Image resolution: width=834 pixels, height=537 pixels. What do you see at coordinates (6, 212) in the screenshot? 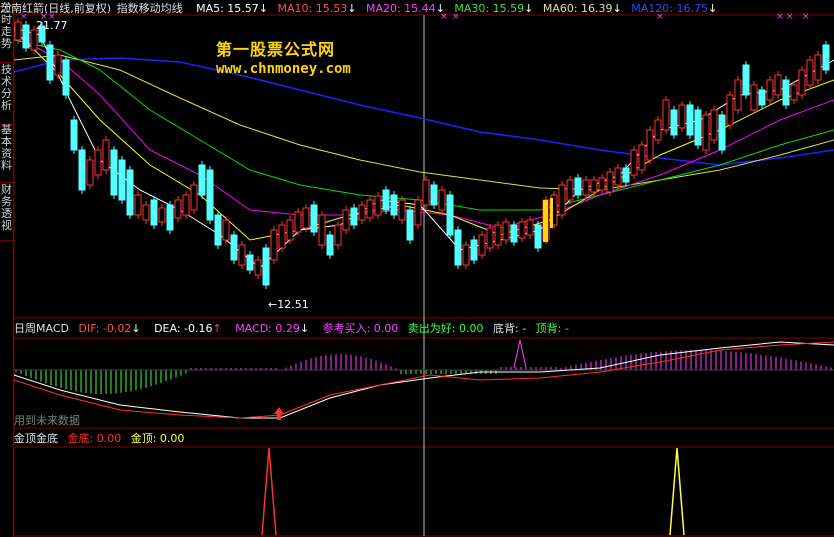
I see `tab-financial-view: 财务透视` at bounding box center [6, 212].